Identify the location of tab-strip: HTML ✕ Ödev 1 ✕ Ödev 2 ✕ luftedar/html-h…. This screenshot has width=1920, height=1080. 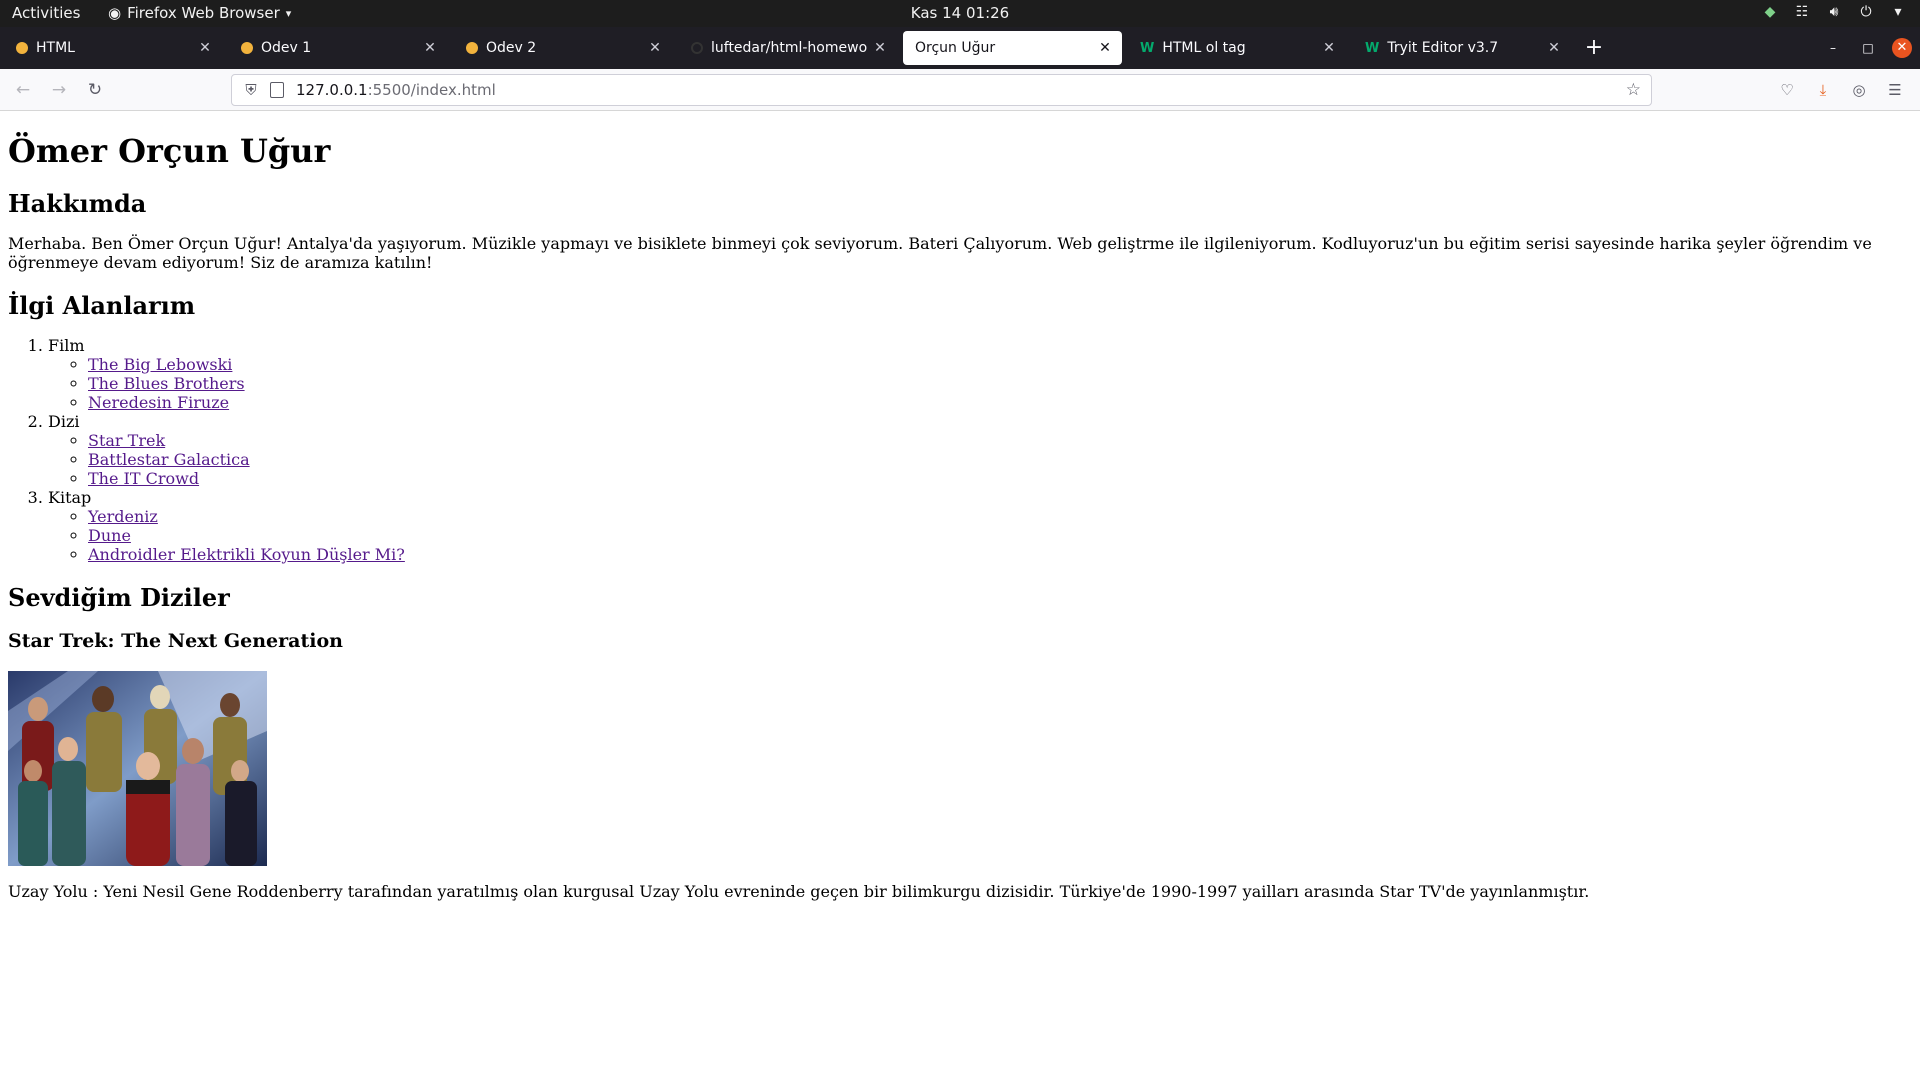
(960, 48).